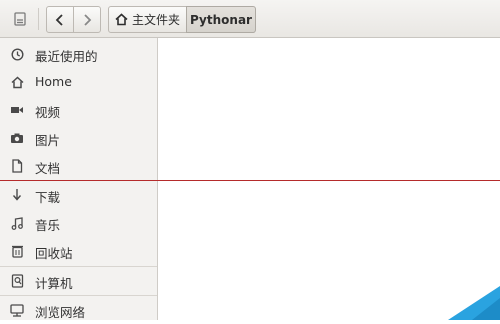 The image size is (500, 324). I want to click on sidebar-item-label: 文档, so click(48, 168).